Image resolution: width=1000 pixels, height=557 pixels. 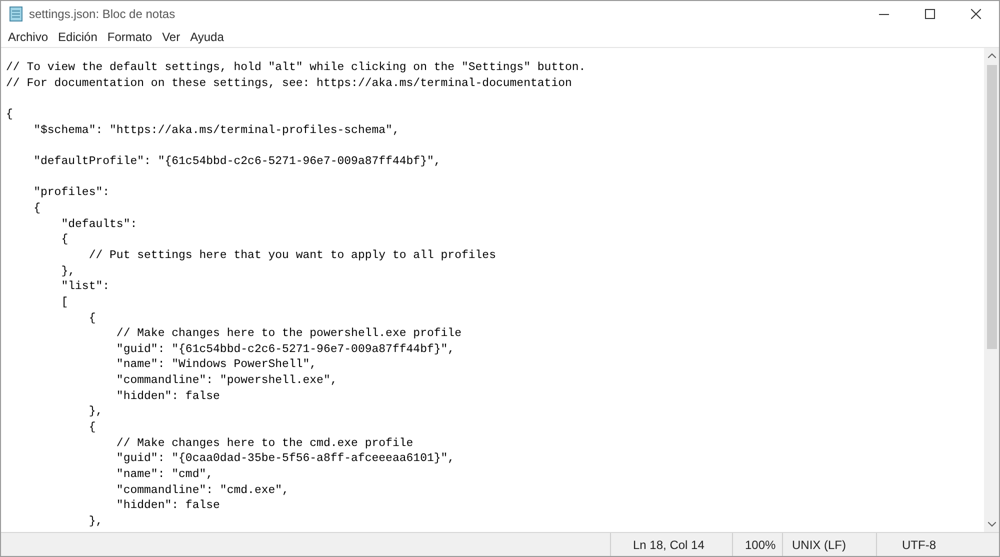 I want to click on code-line: // Make changes here to the powershell.exe profile, so click(x=288, y=334).